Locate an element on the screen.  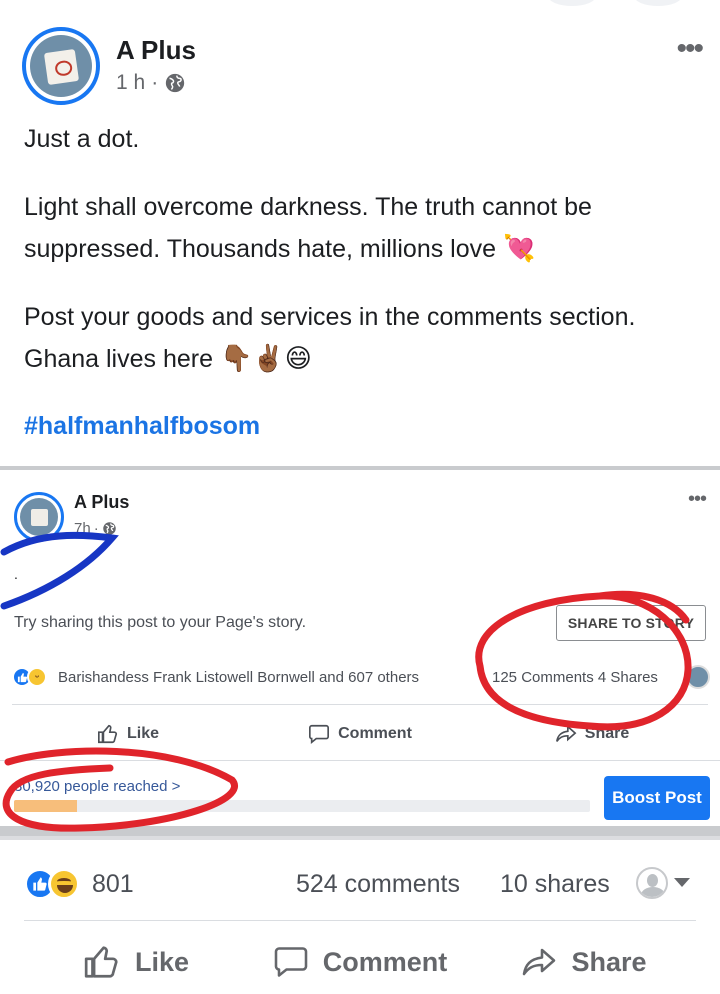
more-options-icon: ••• is located at coordinates (689, 49).